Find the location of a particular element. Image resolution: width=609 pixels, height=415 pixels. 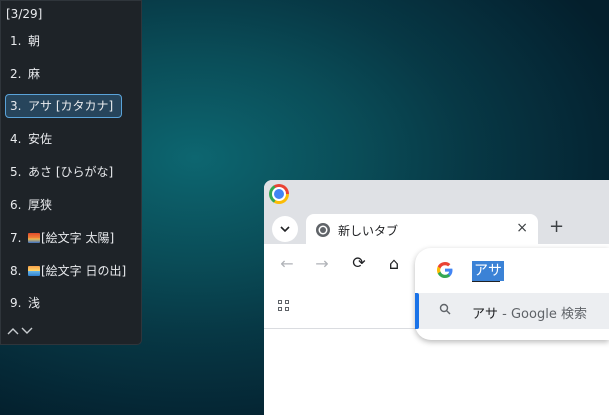

ime-candidate-1: 1. 朝 is located at coordinates (63, 41).